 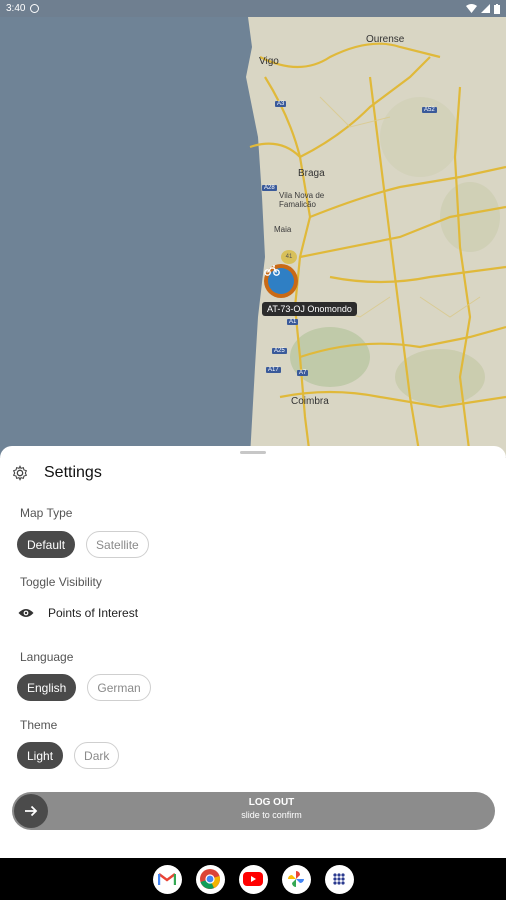 What do you see at coordinates (253, 8) in the screenshot?
I see `status-bar: 3:40` at bounding box center [253, 8].